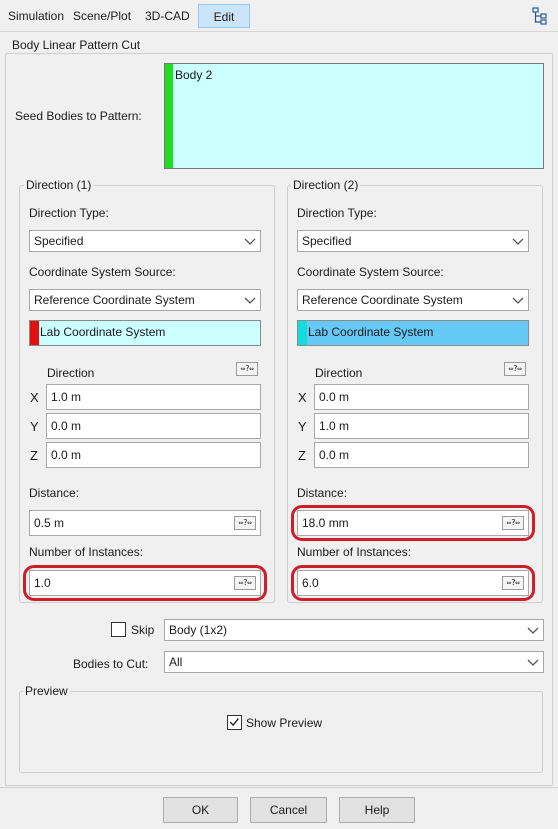 This screenshot has height=829, width=558. Describe the element at coordinates (103, 332) in the screenshot. I see `direction1-coord-system-value: Lab Coordinate System` at that location.